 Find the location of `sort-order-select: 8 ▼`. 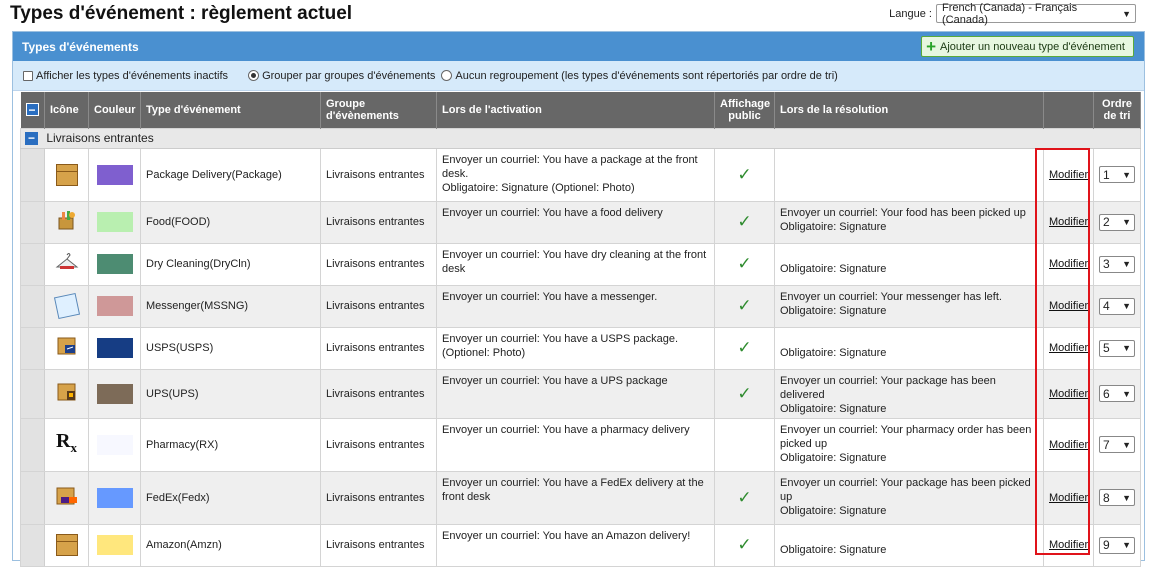

sort-order-select: 8 ▼ is located at coordinates (1117, 497).